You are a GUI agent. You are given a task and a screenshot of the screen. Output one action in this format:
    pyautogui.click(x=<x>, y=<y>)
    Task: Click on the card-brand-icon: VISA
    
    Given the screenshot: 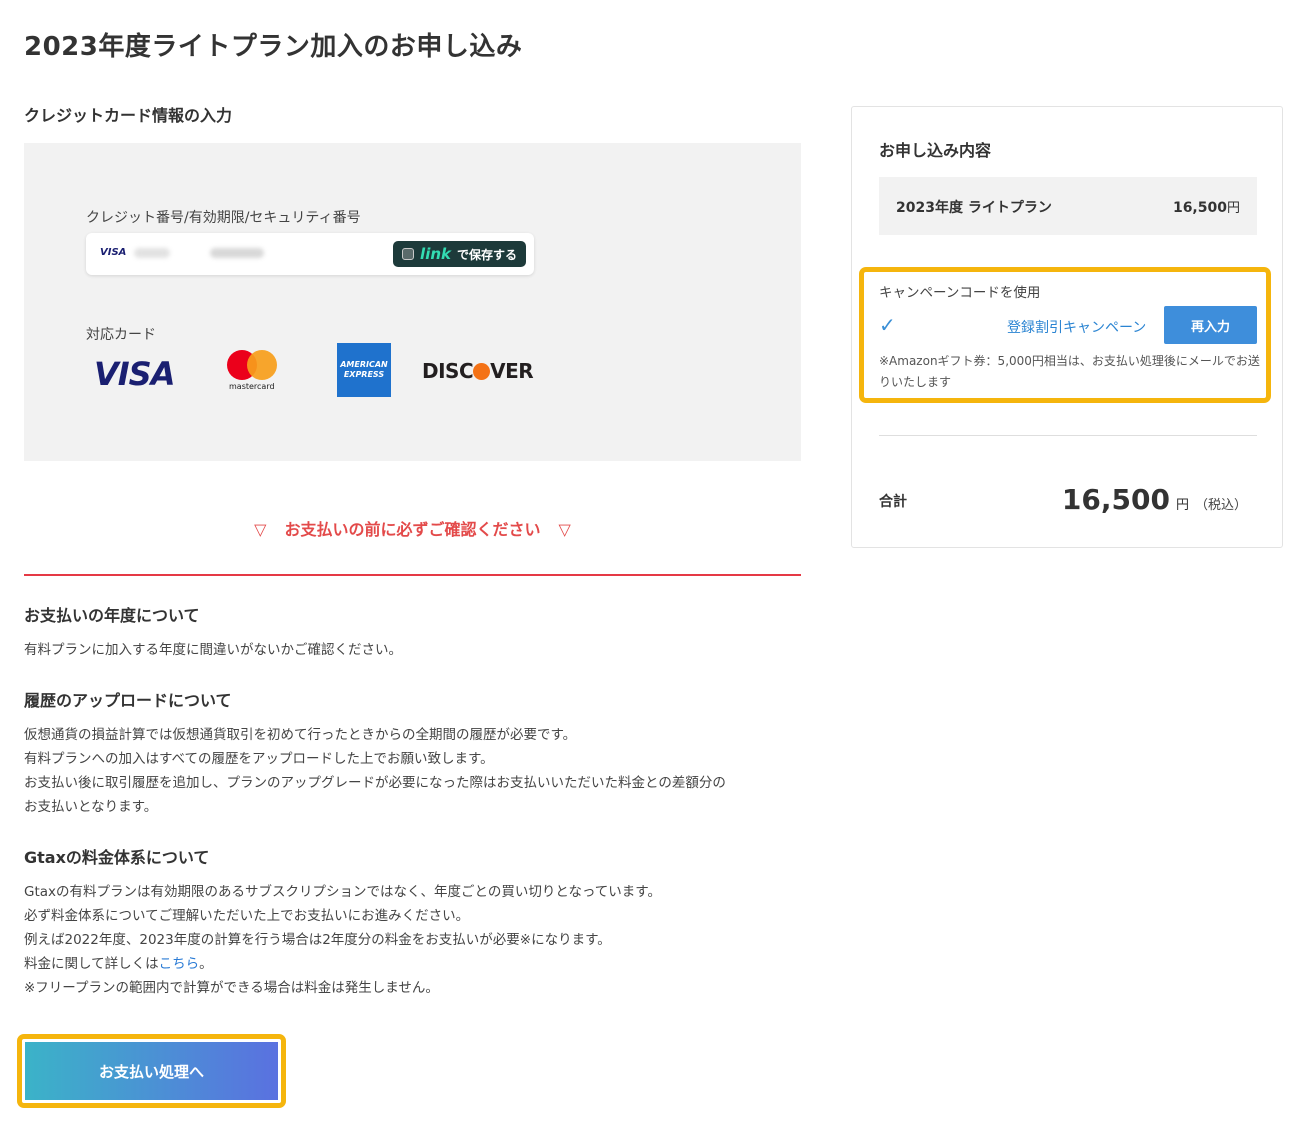 What is the action you would take?
    pyautogui.click(x=113, y=252)
    